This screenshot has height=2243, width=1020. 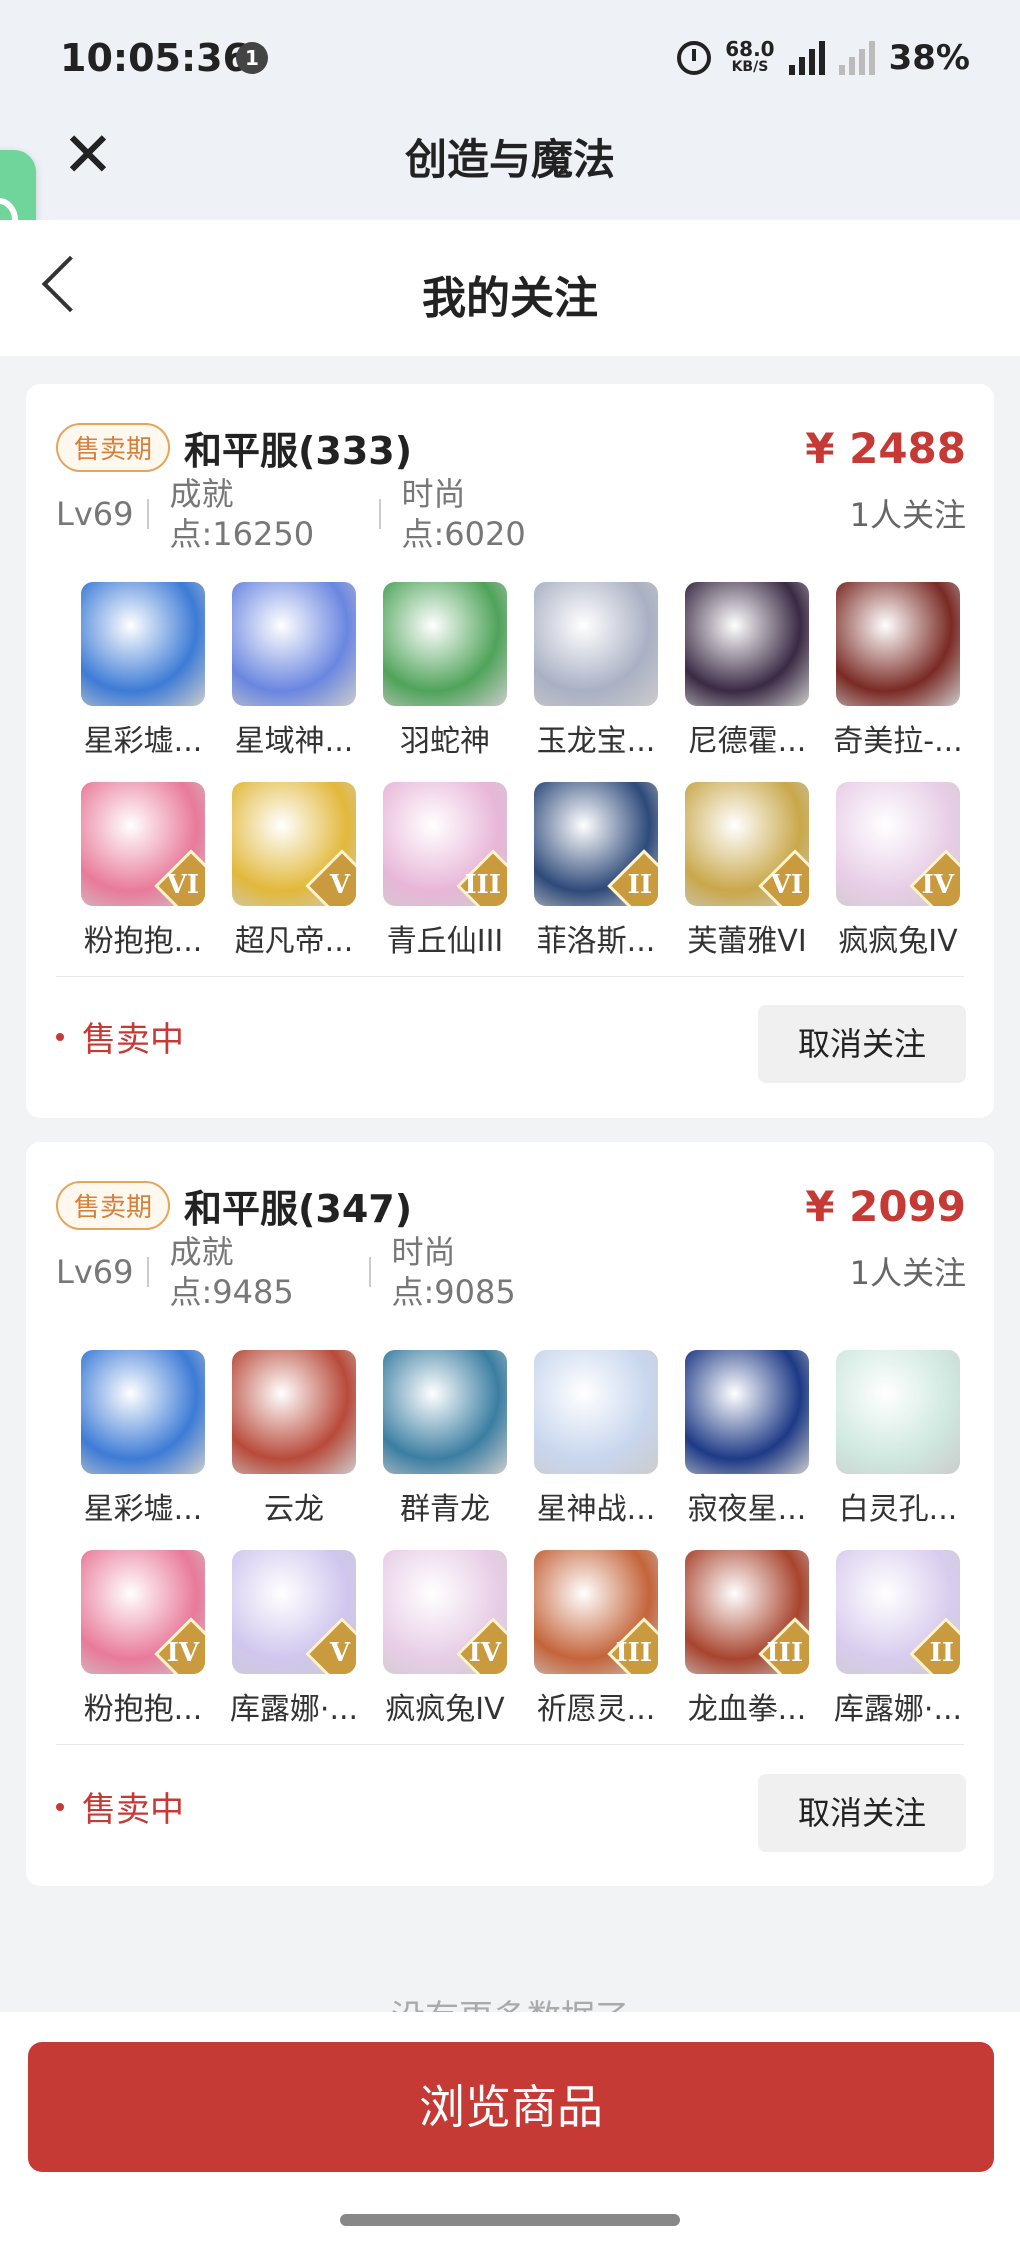 I want to click on app-bar: ✕ 创造与魔法, so click(x=510, y=169).